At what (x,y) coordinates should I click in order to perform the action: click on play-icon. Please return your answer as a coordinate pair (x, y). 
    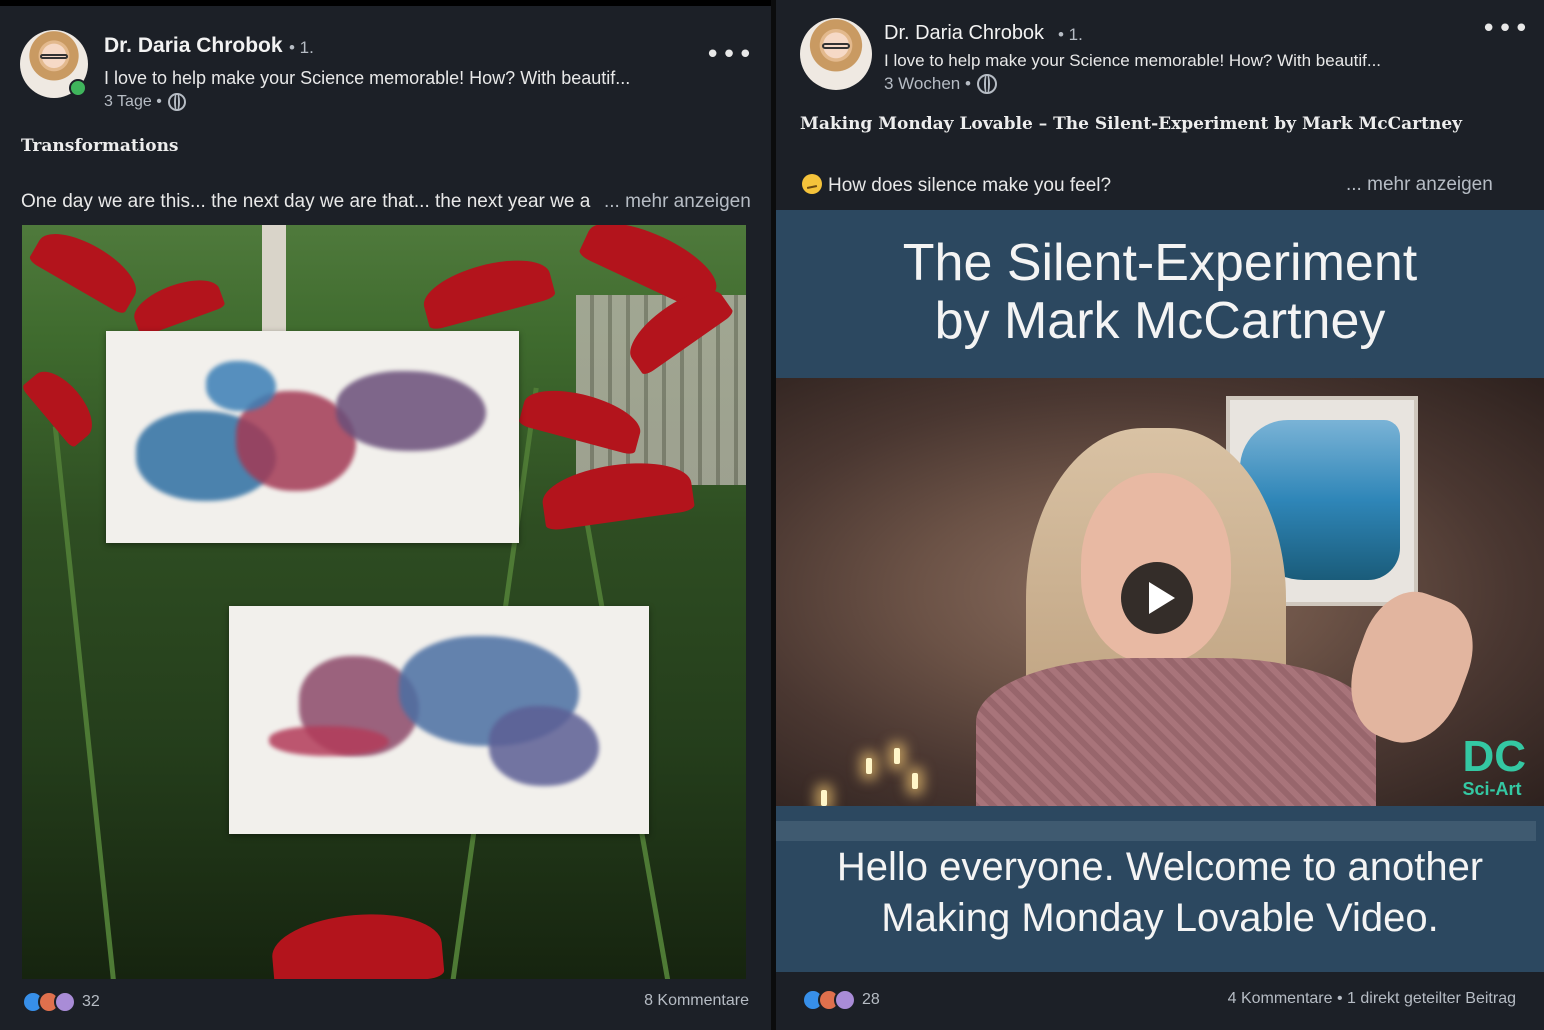
    Looking at the image, I should click on (1157, 598).